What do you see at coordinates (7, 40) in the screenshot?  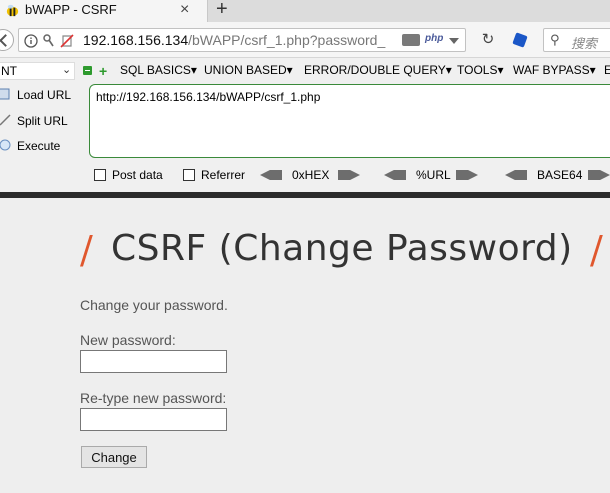 I see `back-button` at bounding box center [7, 40].